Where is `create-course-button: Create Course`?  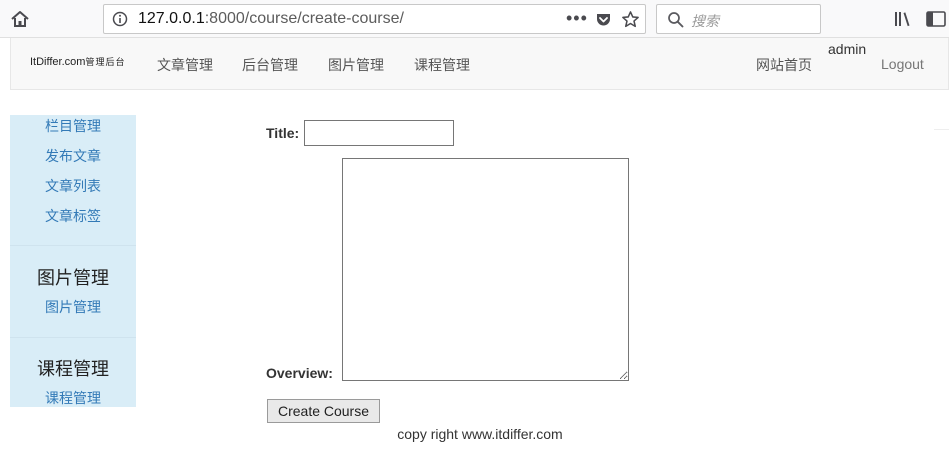 create-course-button: Create Course is located at coordinates (323, 411).